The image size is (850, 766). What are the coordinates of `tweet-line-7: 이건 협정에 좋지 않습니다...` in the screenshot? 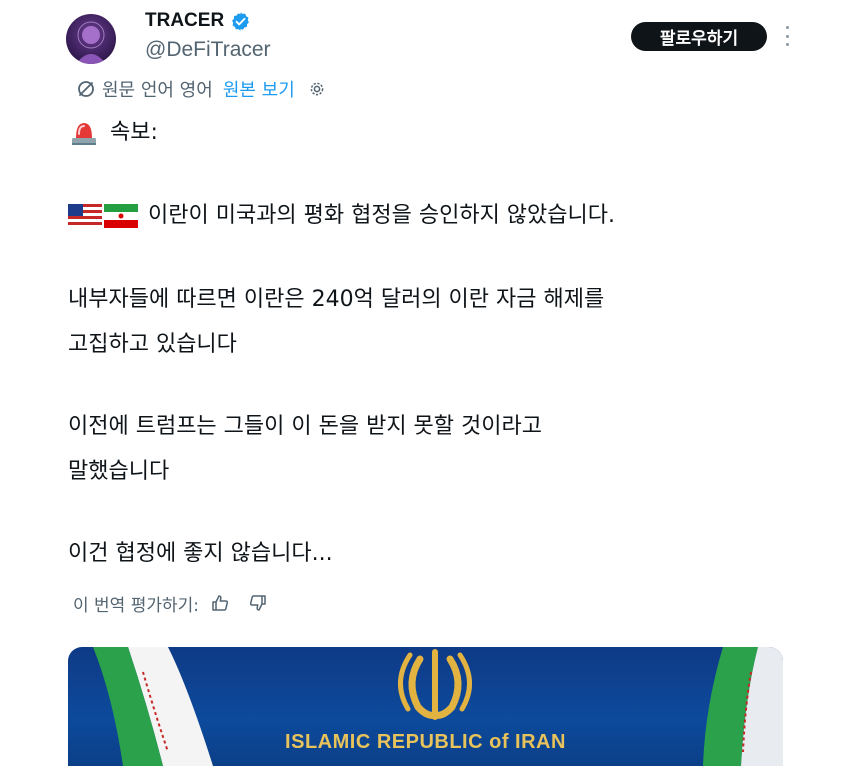 It's located at (200, 553).